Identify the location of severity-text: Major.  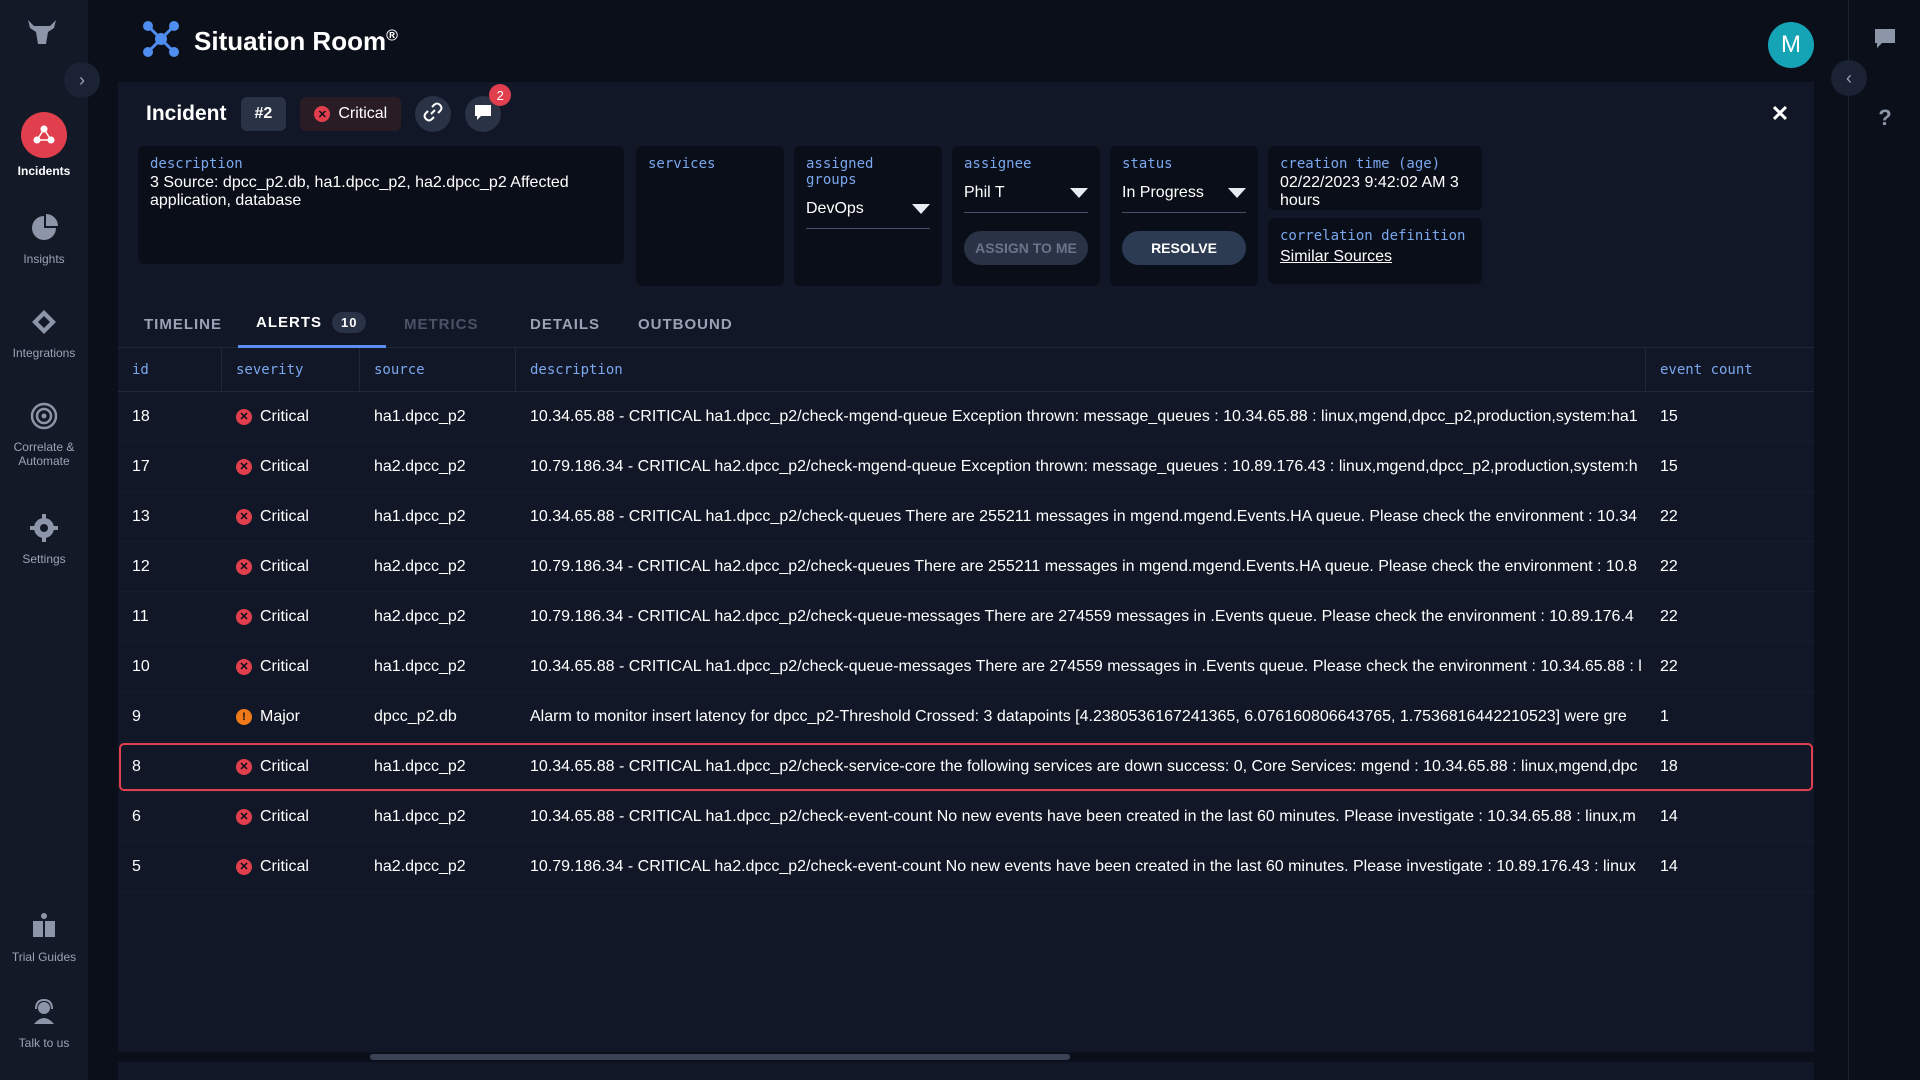
(280, 716).